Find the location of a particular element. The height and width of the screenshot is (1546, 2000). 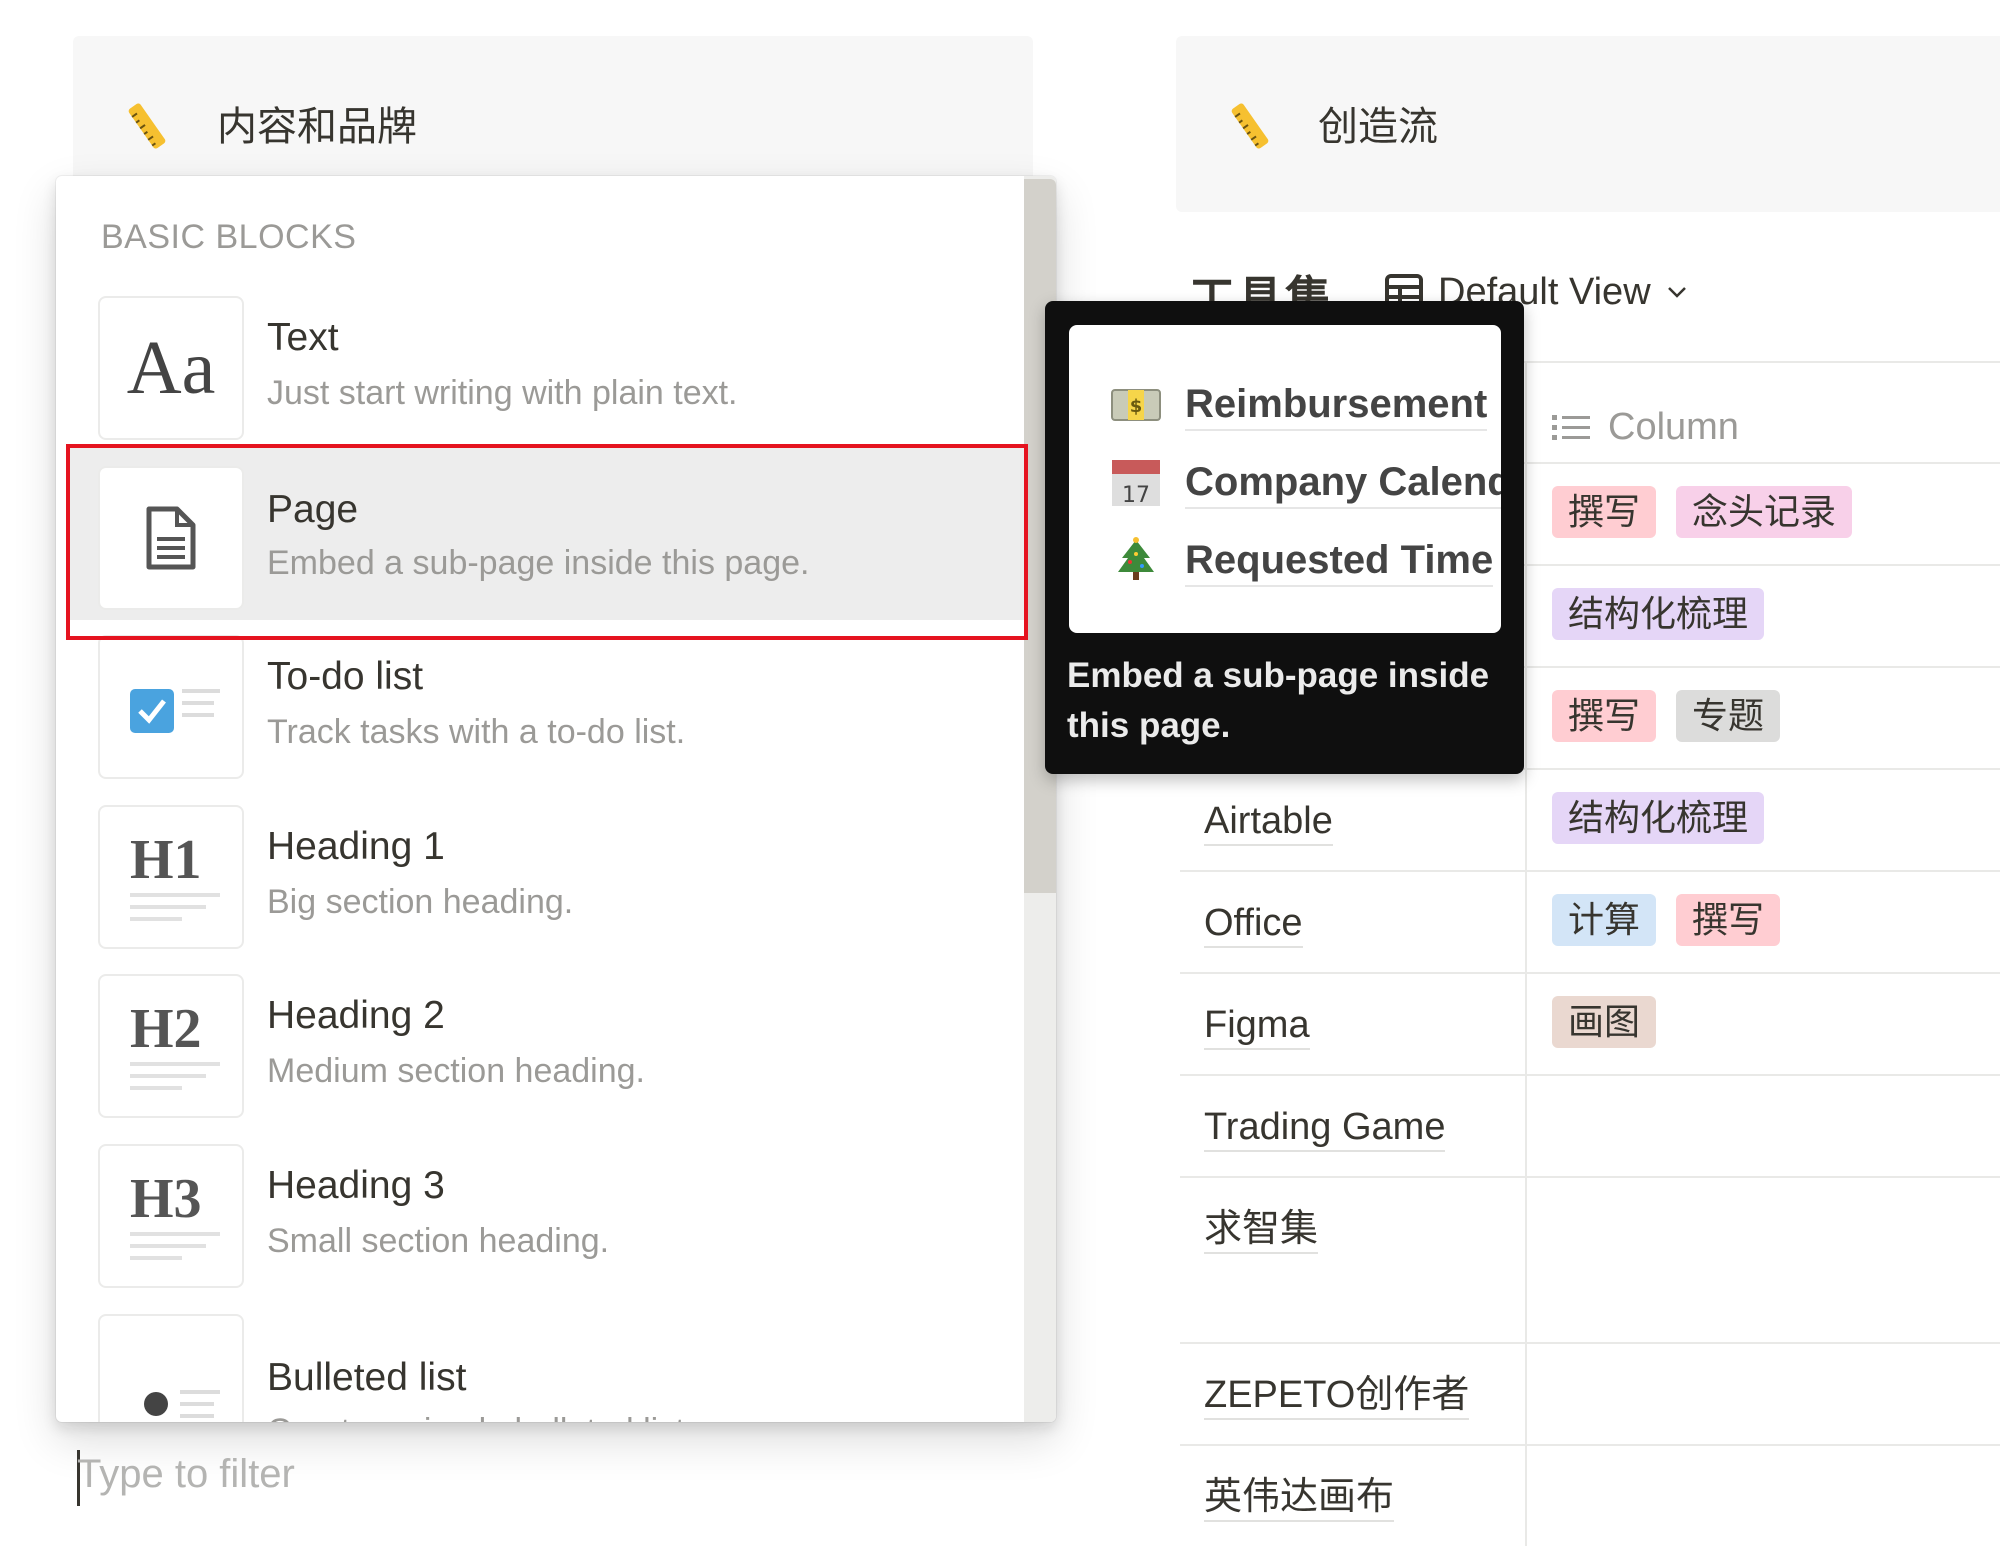

row-title-link: ZEPETO创作者 is located at coordinates (1337, 1396).